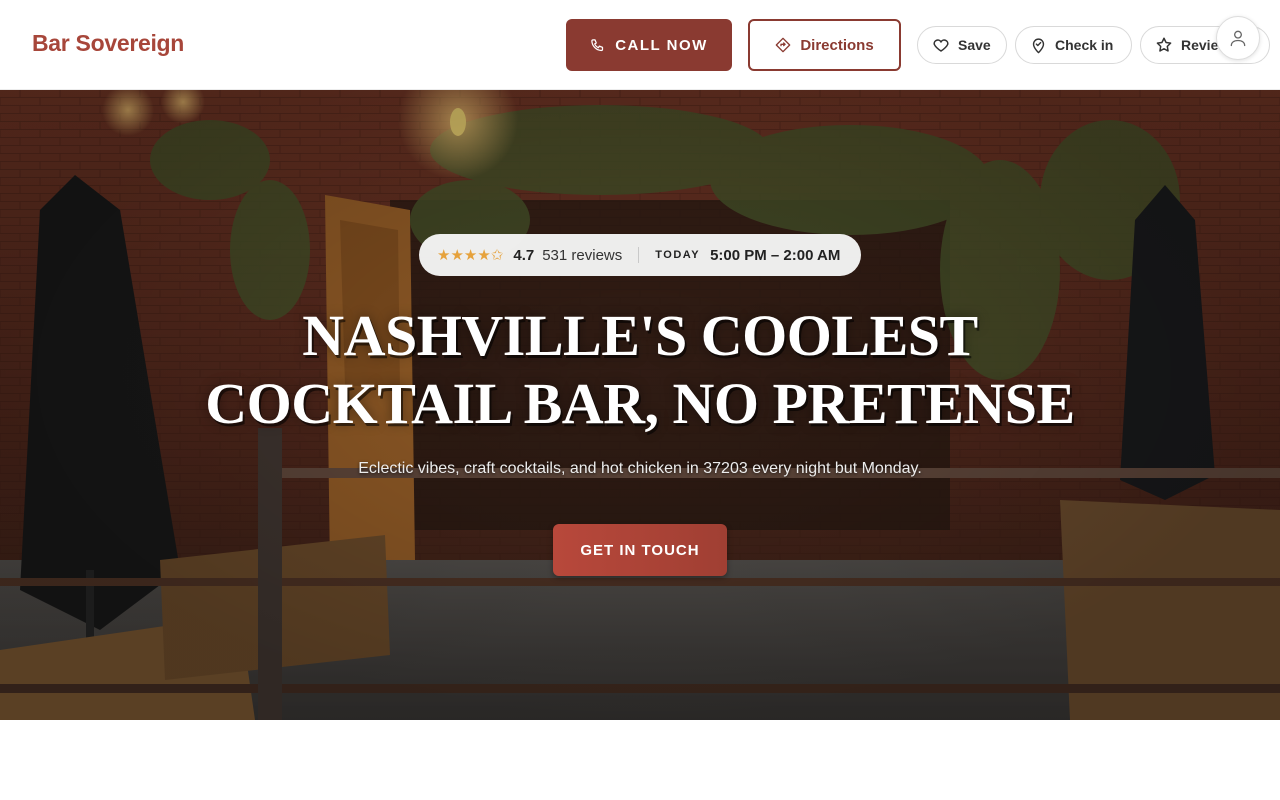  I want to click on badge-divider, so click(639, 255).